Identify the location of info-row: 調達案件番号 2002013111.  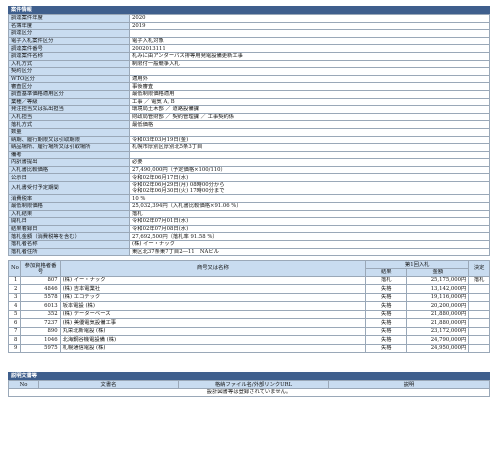
(249, 48).